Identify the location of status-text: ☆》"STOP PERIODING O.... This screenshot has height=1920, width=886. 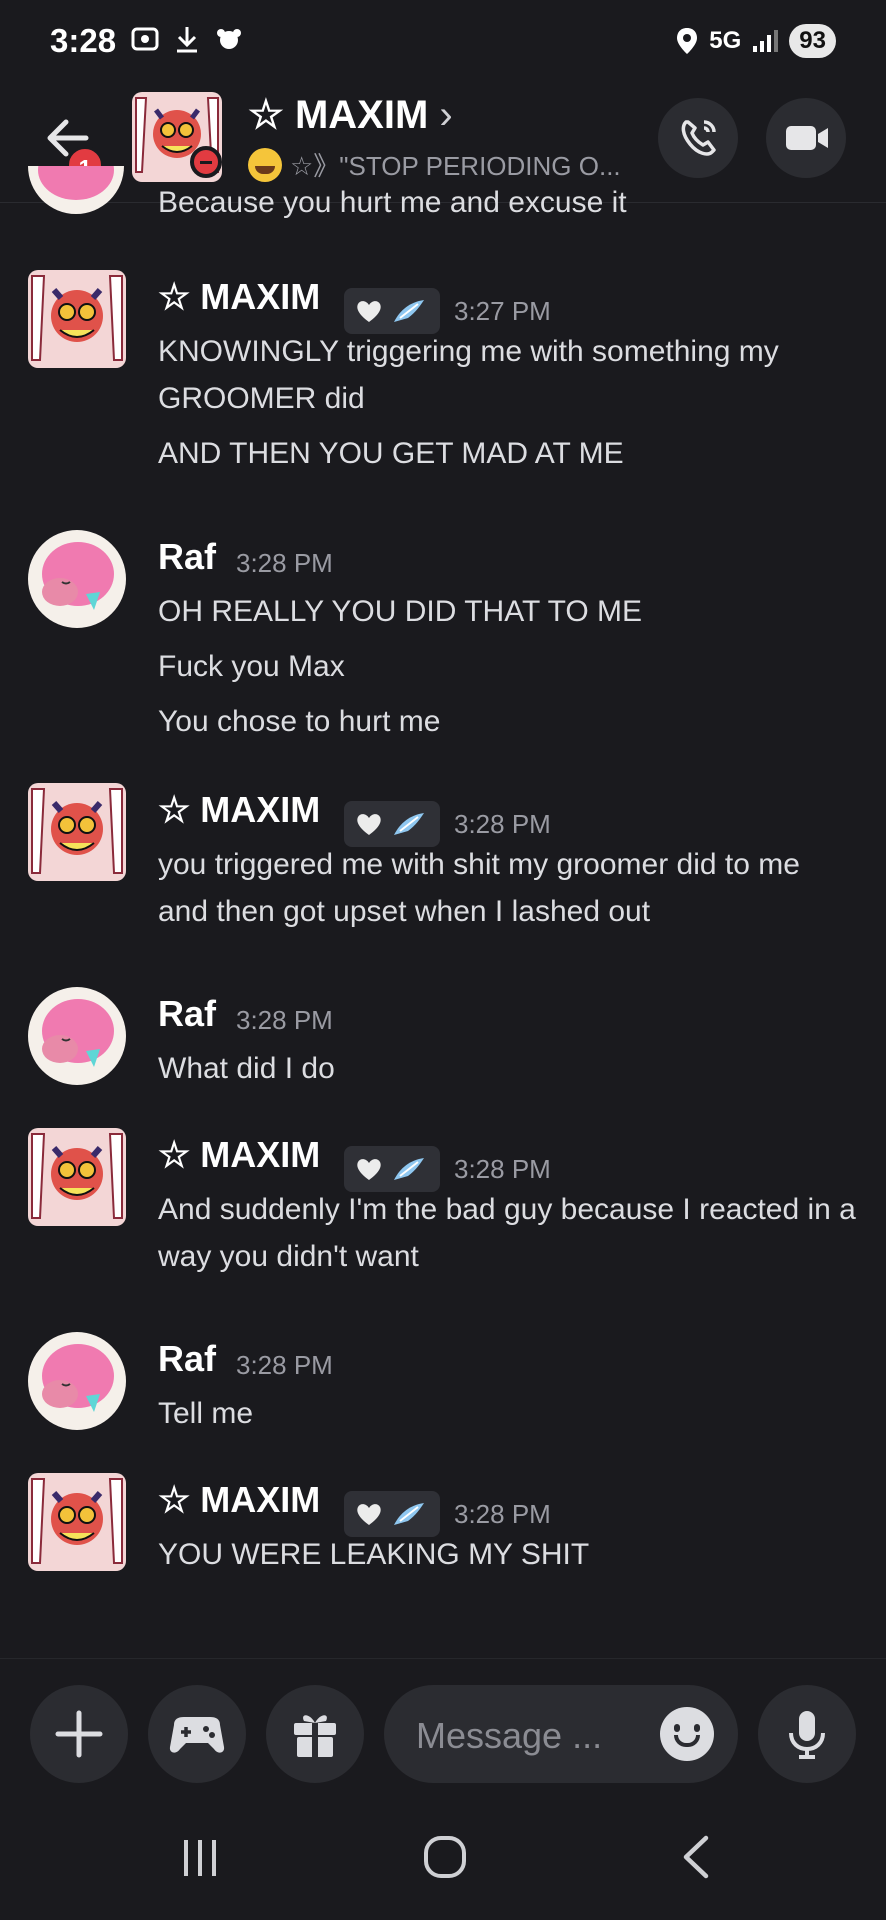
(455, 166).